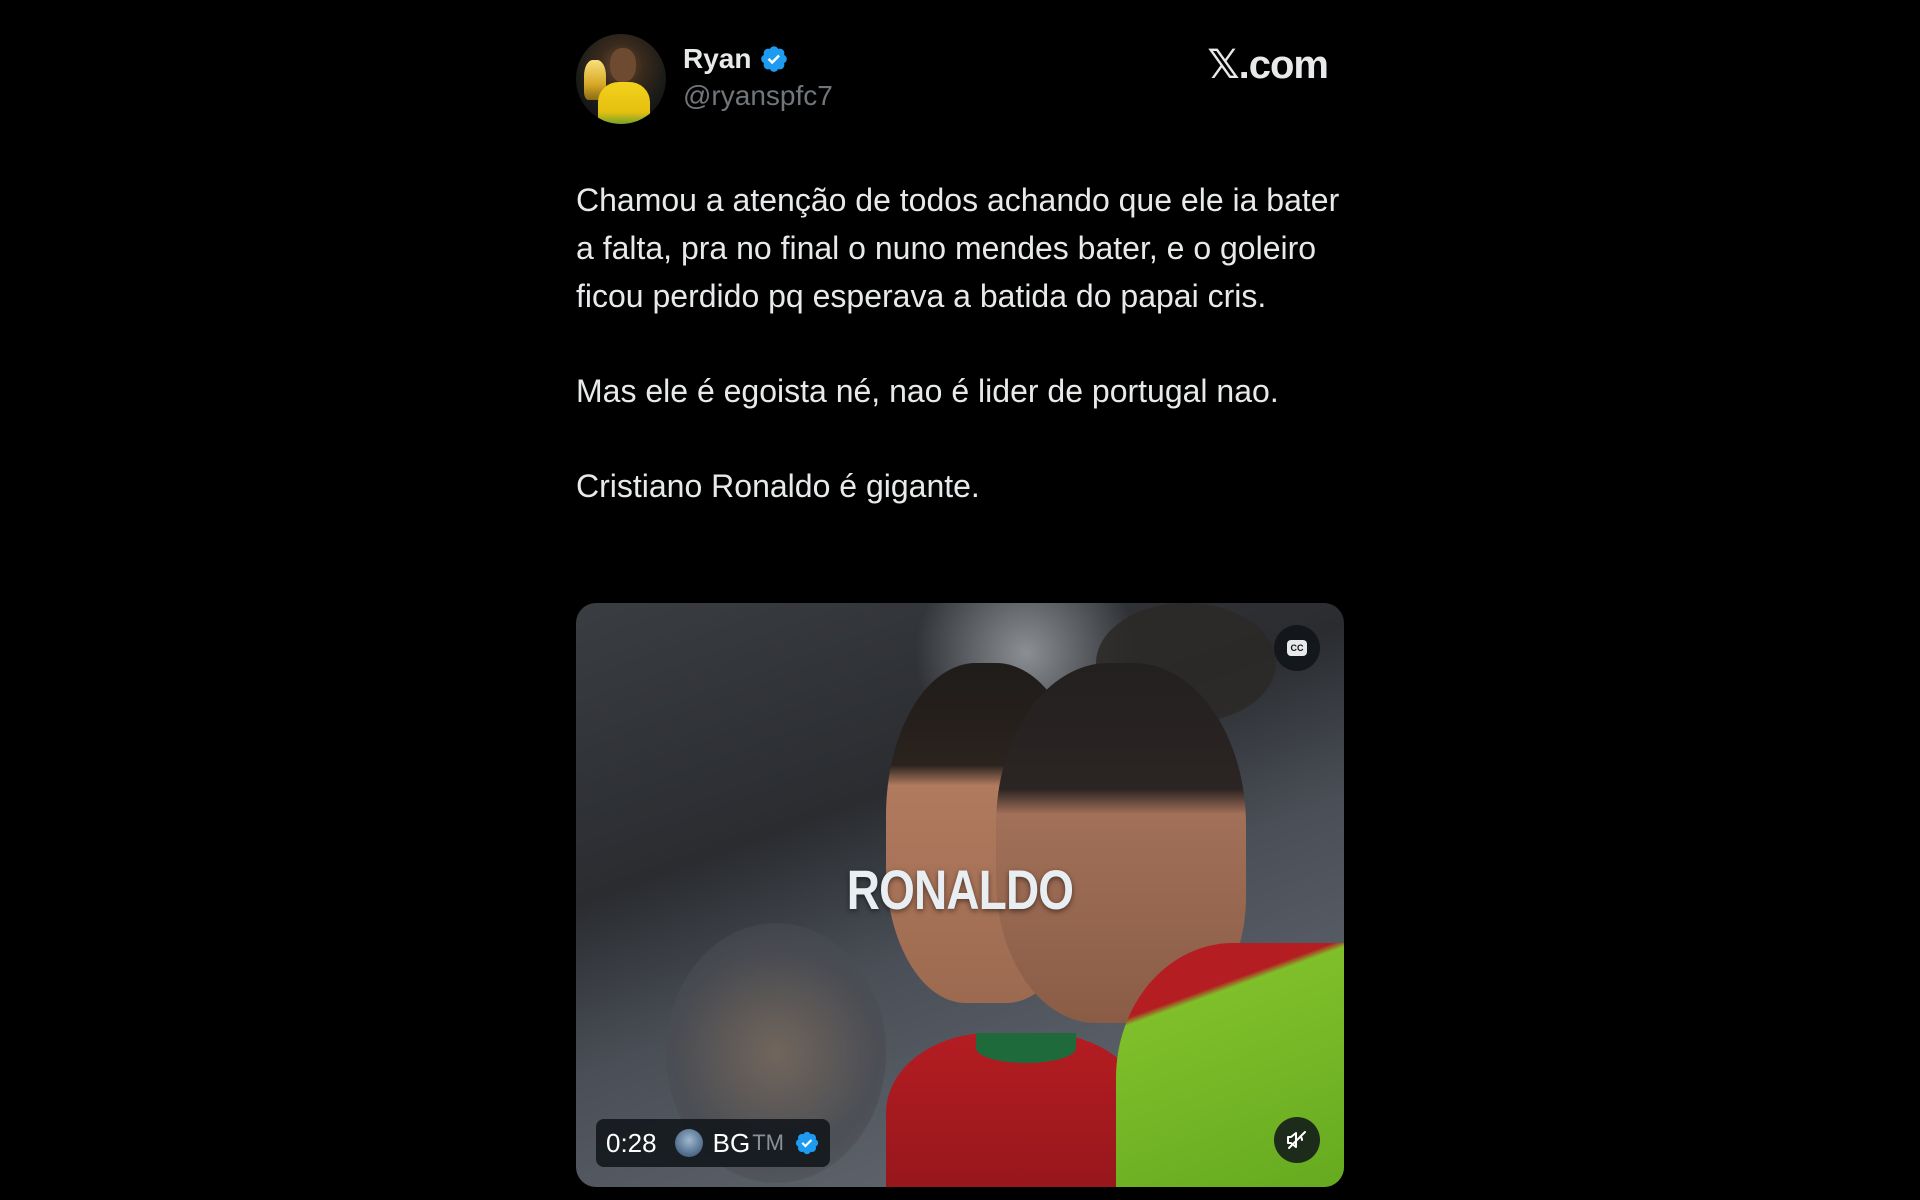 This screenshot has width=1920, height=1200. I want to click on avatar-shirt, so click(624, 103).